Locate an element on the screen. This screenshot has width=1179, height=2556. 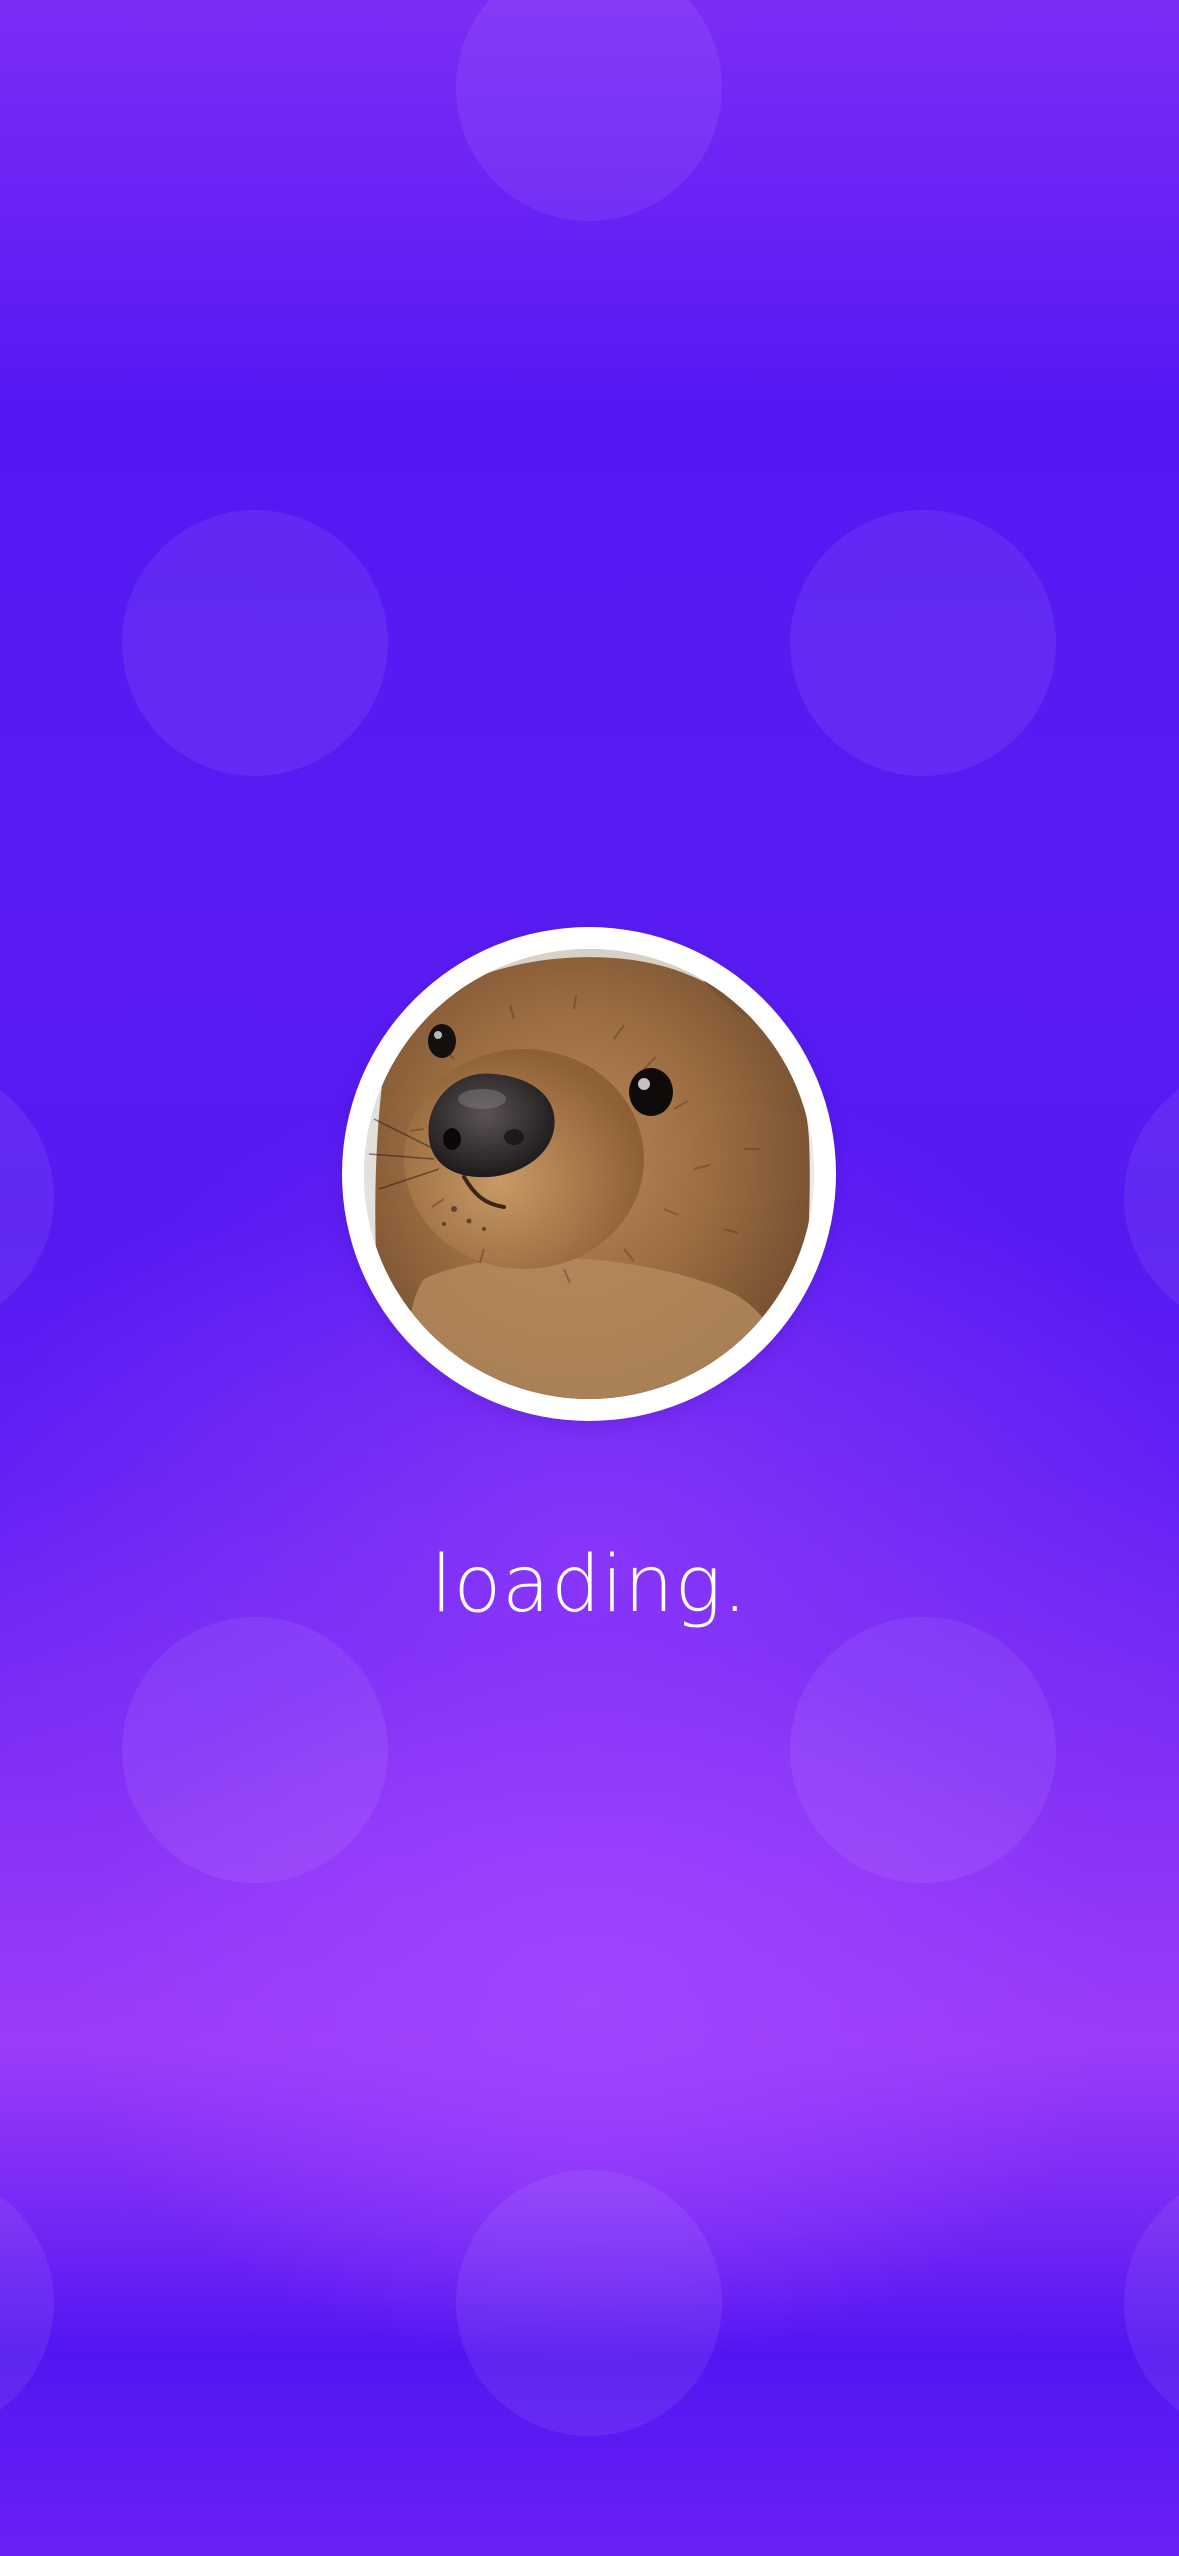
avatar is located at coordinates (589, 1174).